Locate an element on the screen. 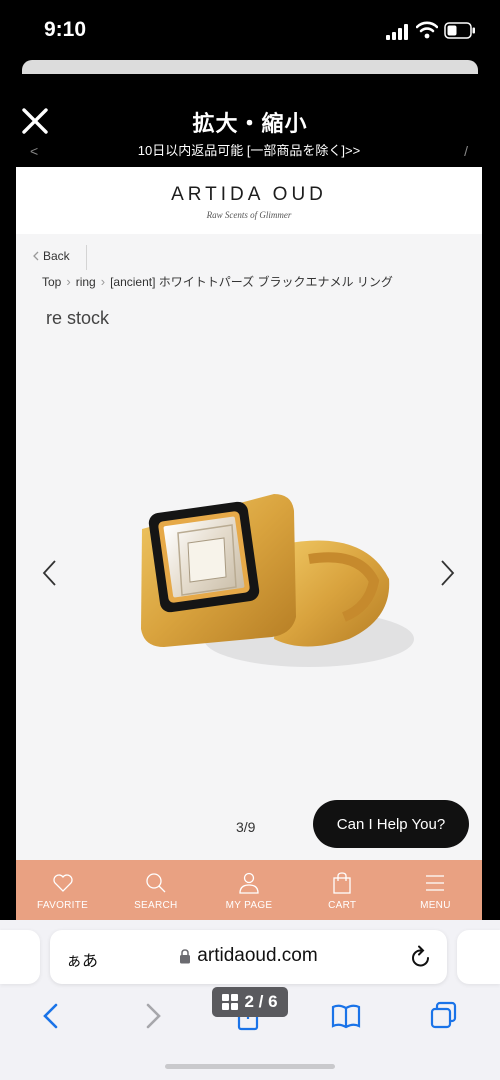  forward-icon is located at coordinates (152, 1016).